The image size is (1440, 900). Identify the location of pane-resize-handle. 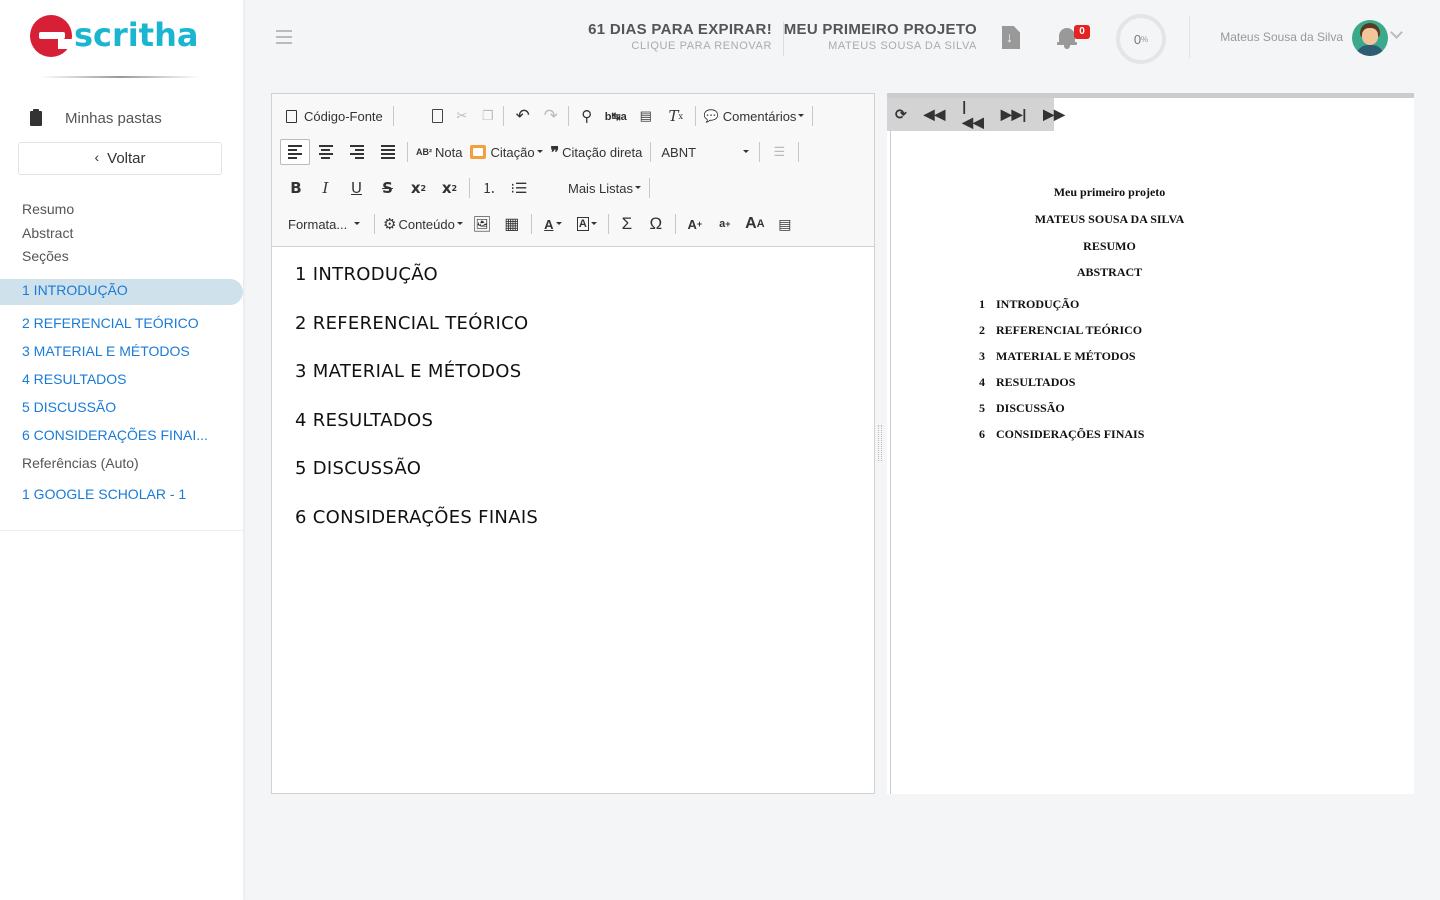
(880, 443).